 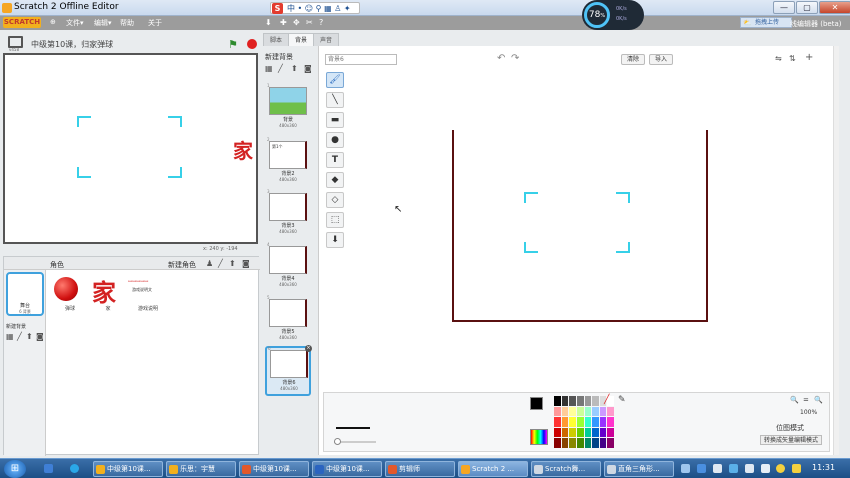 What do you see at coordinates (233, 44) in the screenshot?
I see `green-flag-icon: ⚑` at bounding box center [233, 44].